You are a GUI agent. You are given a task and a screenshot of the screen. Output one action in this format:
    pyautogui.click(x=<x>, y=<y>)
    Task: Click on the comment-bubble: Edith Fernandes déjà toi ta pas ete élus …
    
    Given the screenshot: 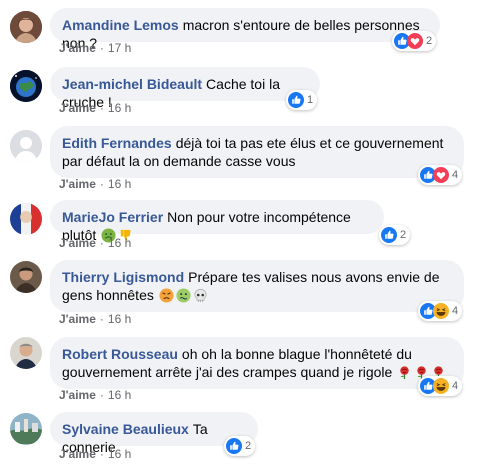 What is the action you would take?
    pyautogui.click(x=257, y=152)
    